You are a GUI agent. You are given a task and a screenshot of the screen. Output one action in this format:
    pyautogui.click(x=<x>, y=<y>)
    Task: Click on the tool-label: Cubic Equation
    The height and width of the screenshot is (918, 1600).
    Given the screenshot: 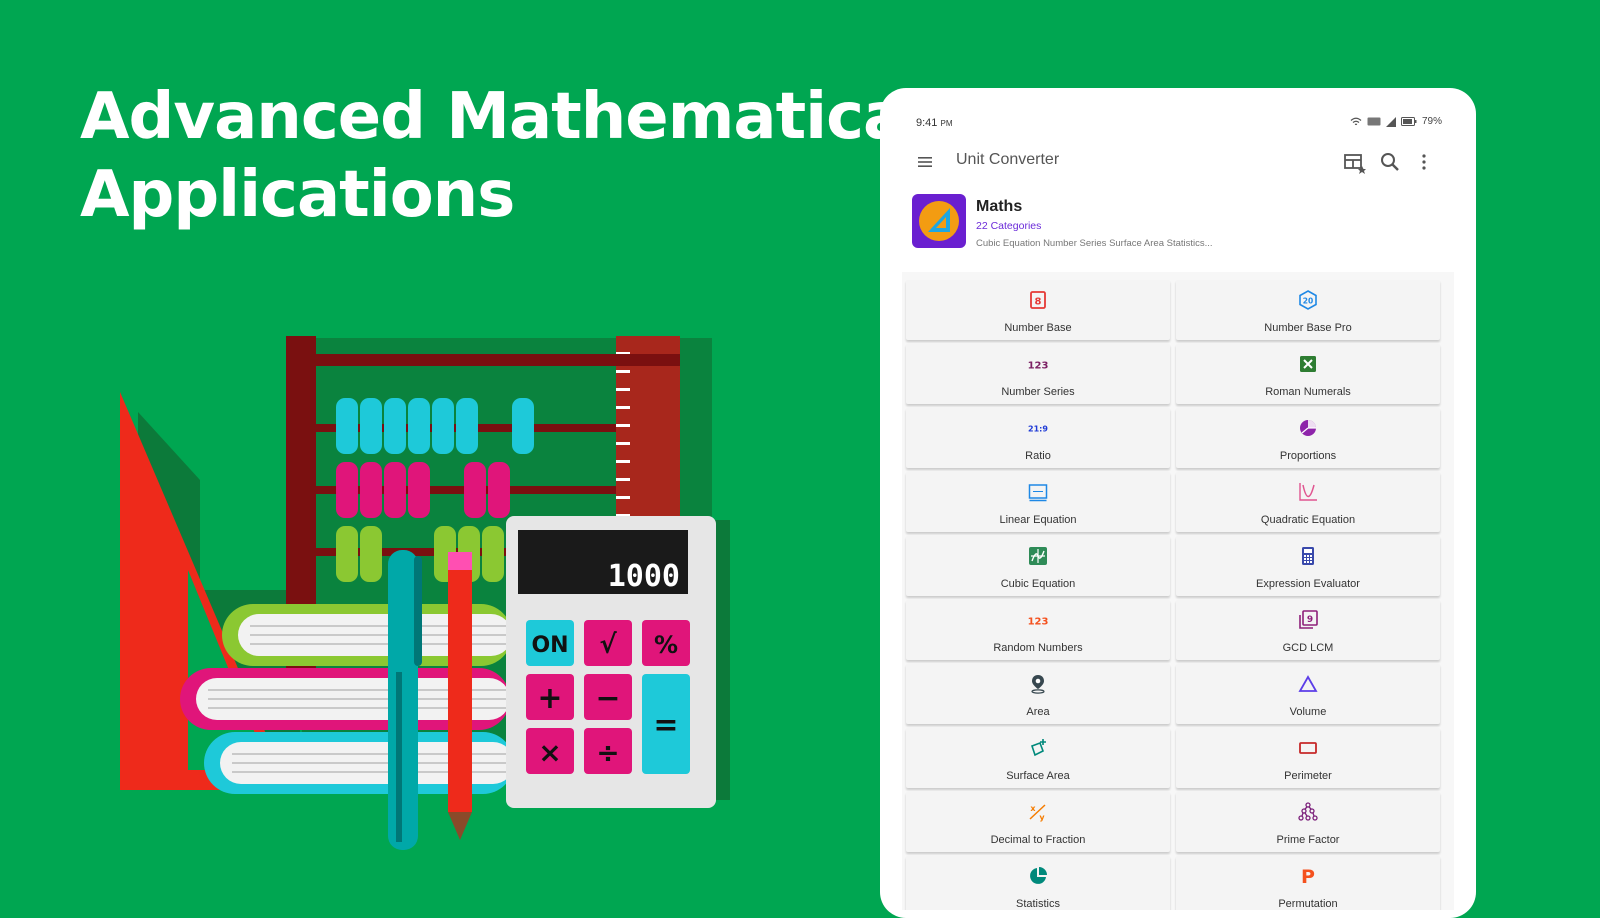 What is the action you would take?
    pyautogui.click(x=1038, y=584)
    